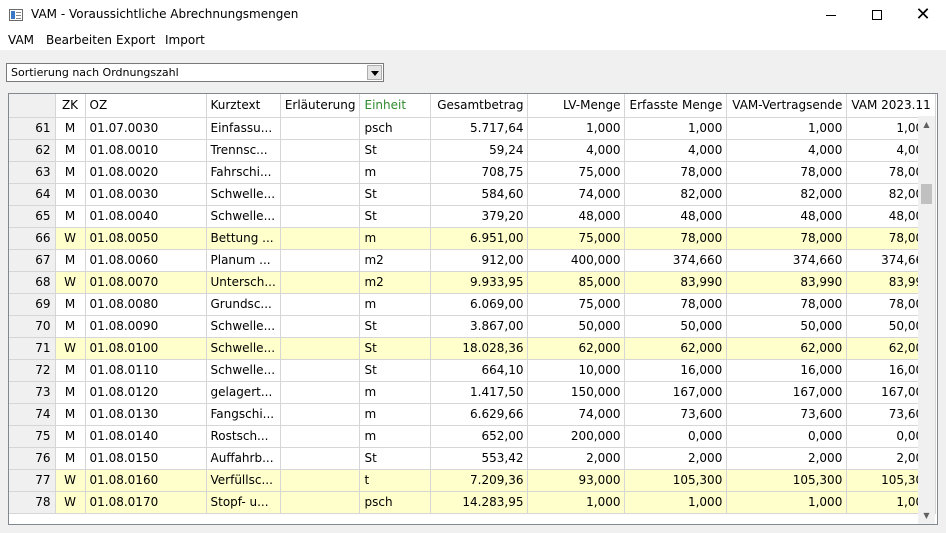  I want to click on oz-cell: 01.08.0030, so click(146, 194).